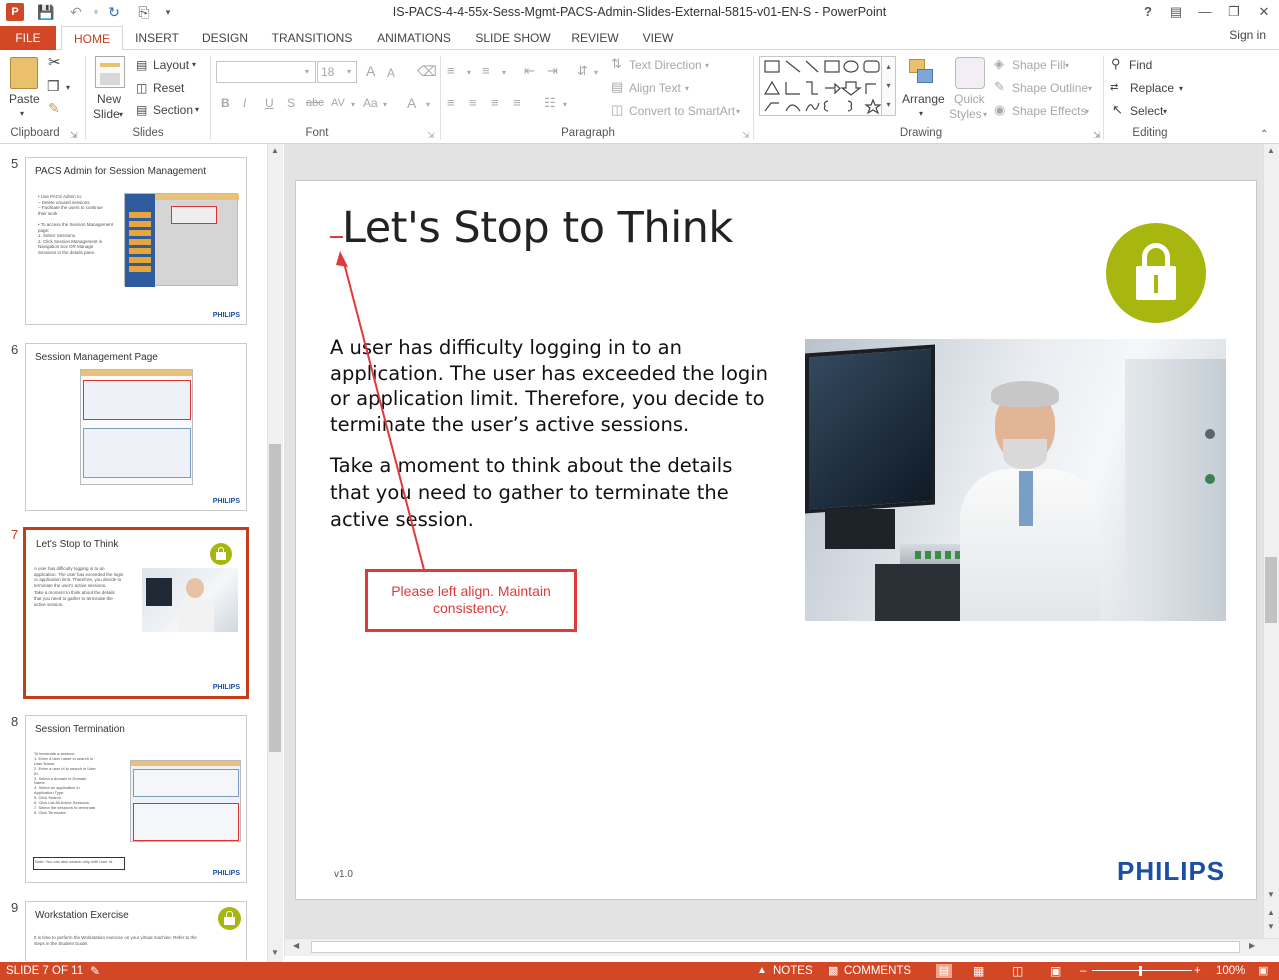 The height and width of the screenshot is (980, 1279). Describe the element at coordinates (431, 135) in the screenshot. I see `font-launcher-icon: ⇲` at that location.